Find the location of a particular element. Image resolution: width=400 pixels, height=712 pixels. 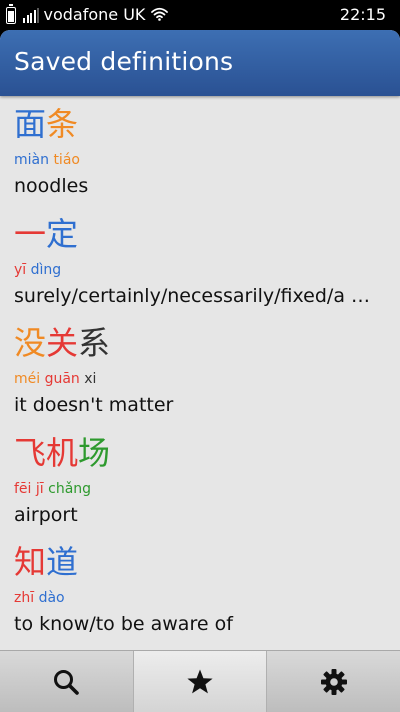

wifi-icon is located at coordinates (160, 14).